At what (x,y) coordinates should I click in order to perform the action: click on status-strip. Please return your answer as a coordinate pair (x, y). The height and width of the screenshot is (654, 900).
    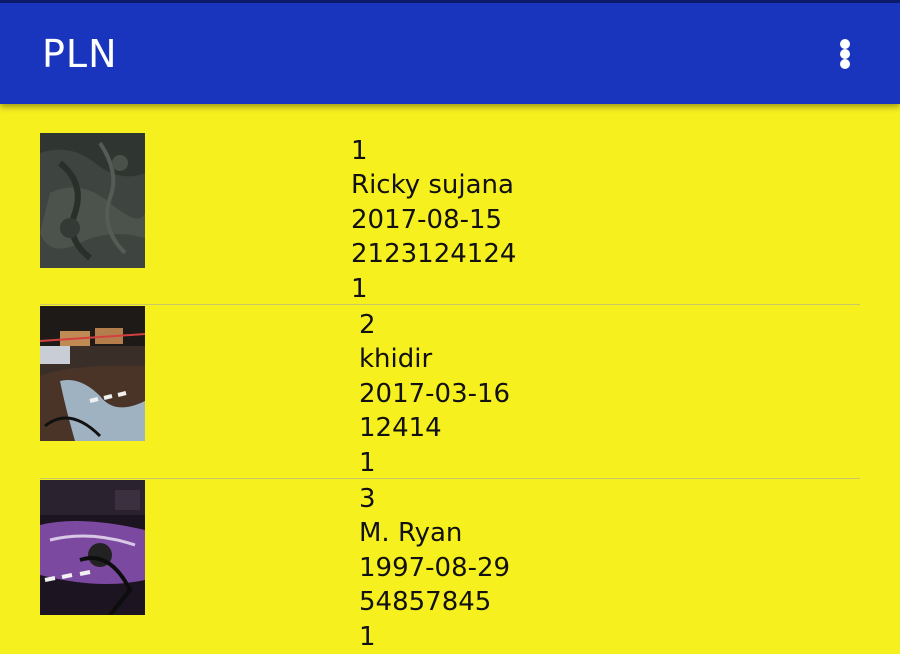
    Looking at the image, I should click on (450, 1).